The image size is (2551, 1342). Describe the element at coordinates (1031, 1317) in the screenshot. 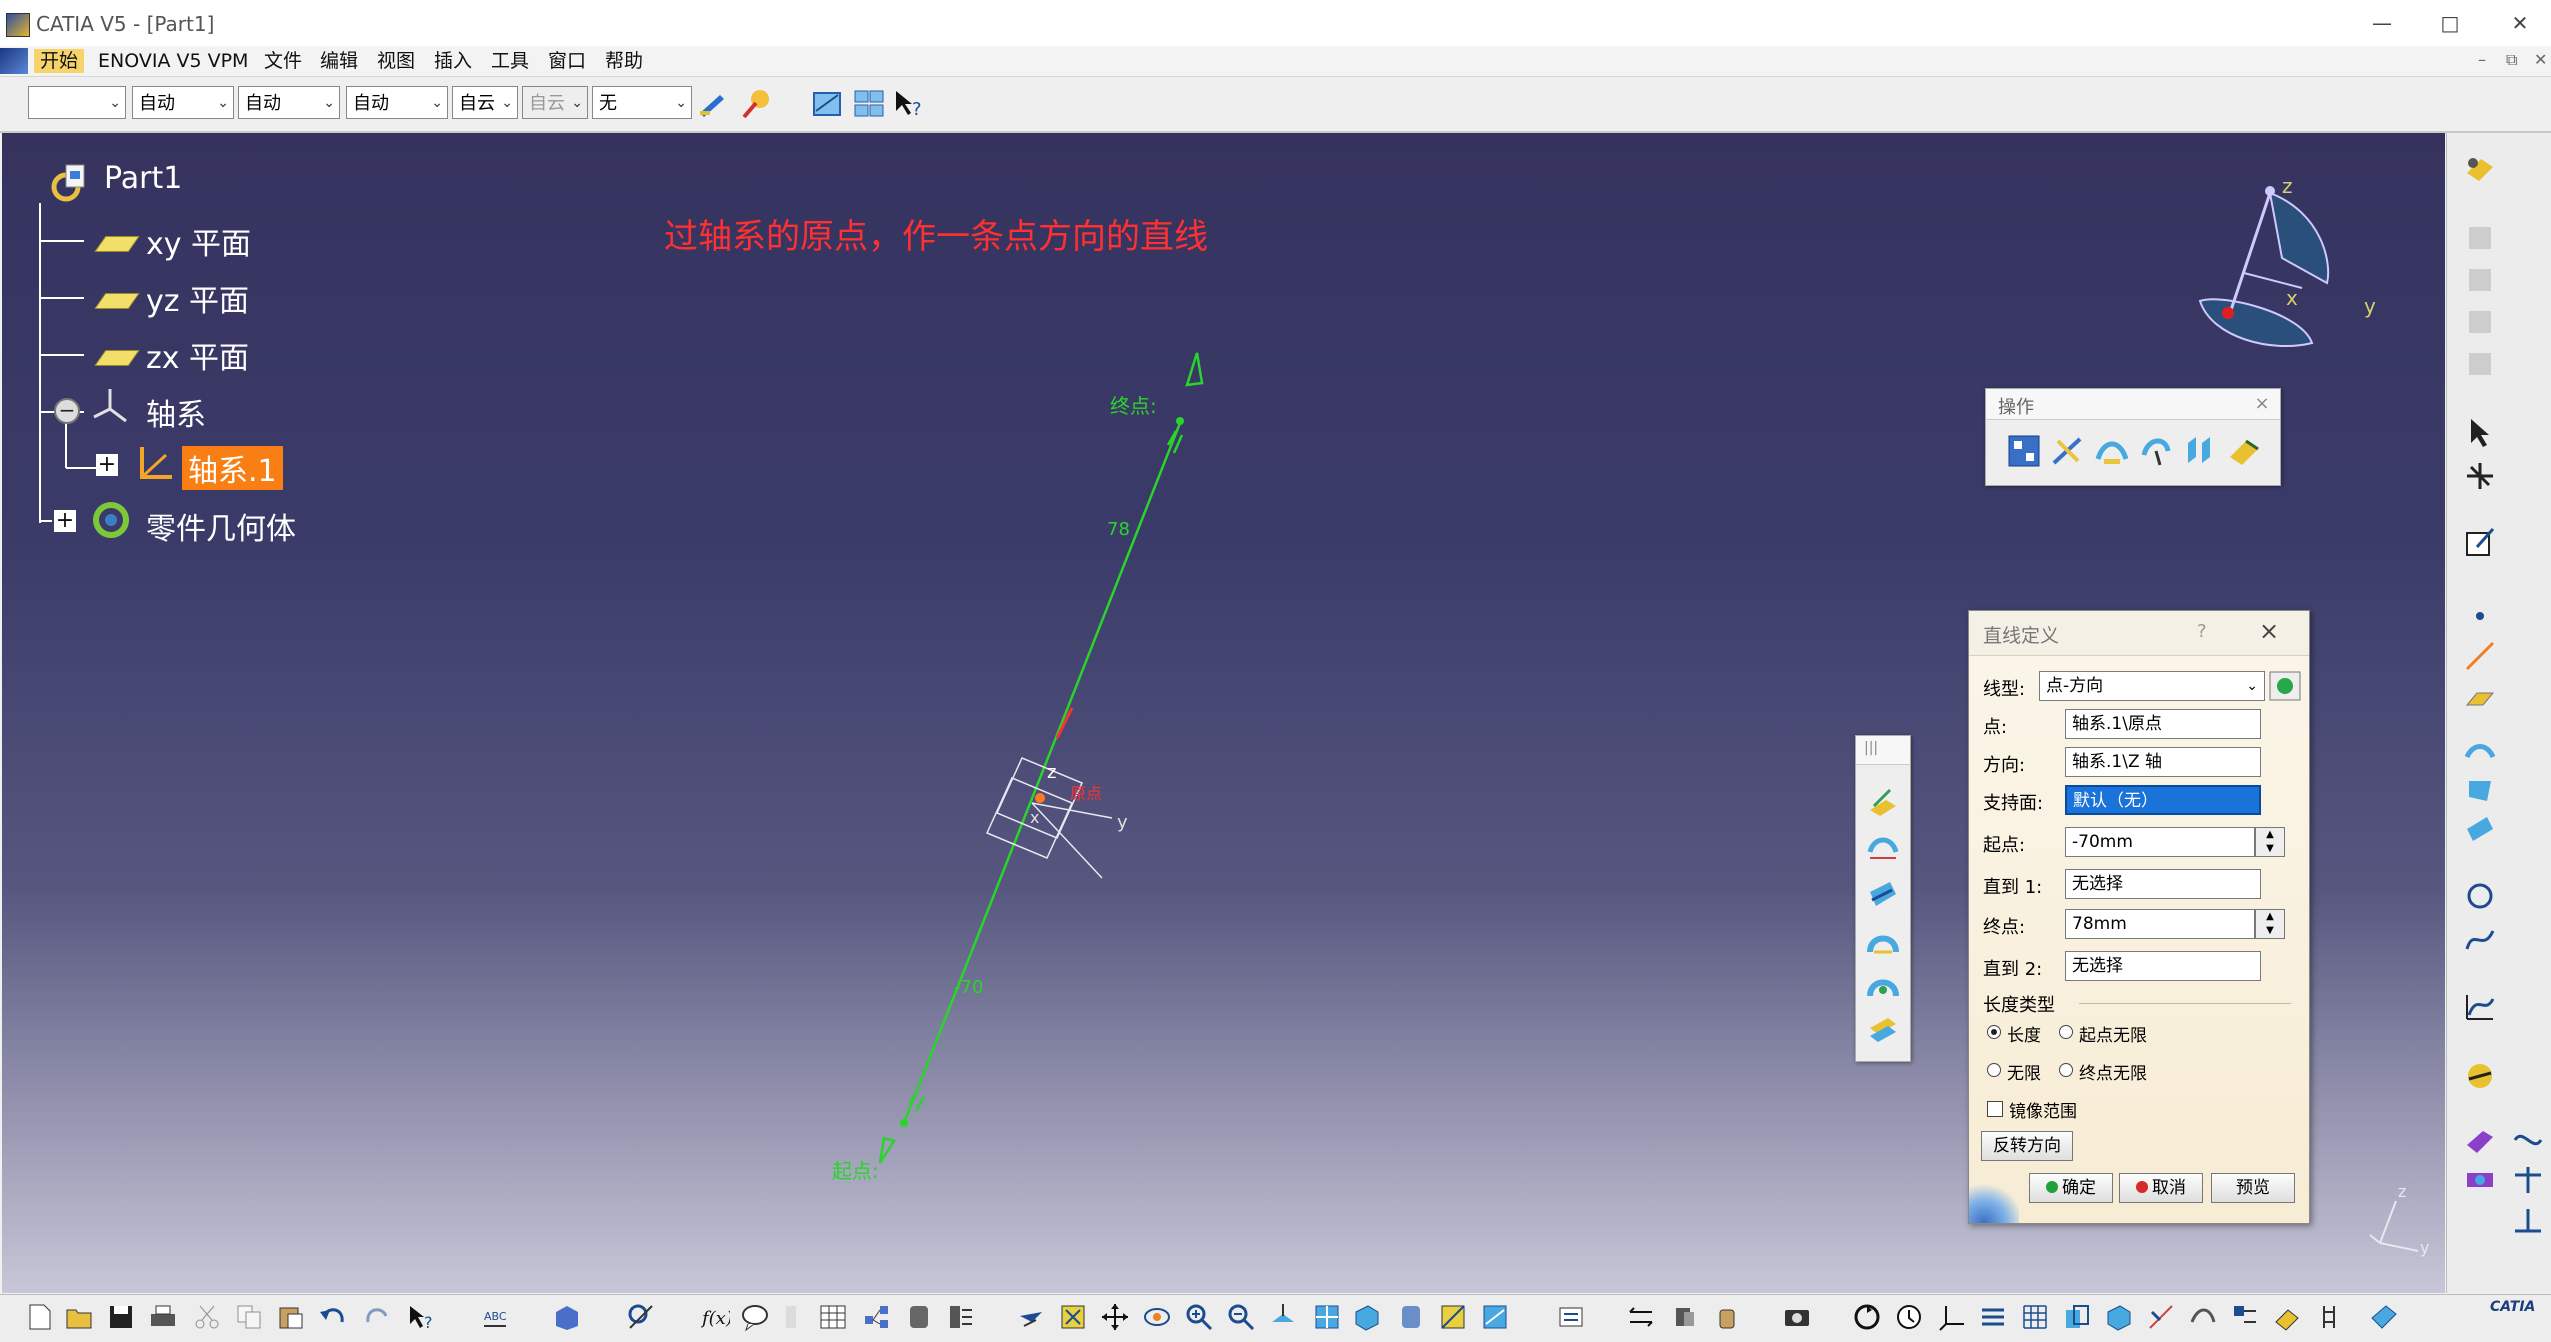

I see `fly-mode-icon` at that location.